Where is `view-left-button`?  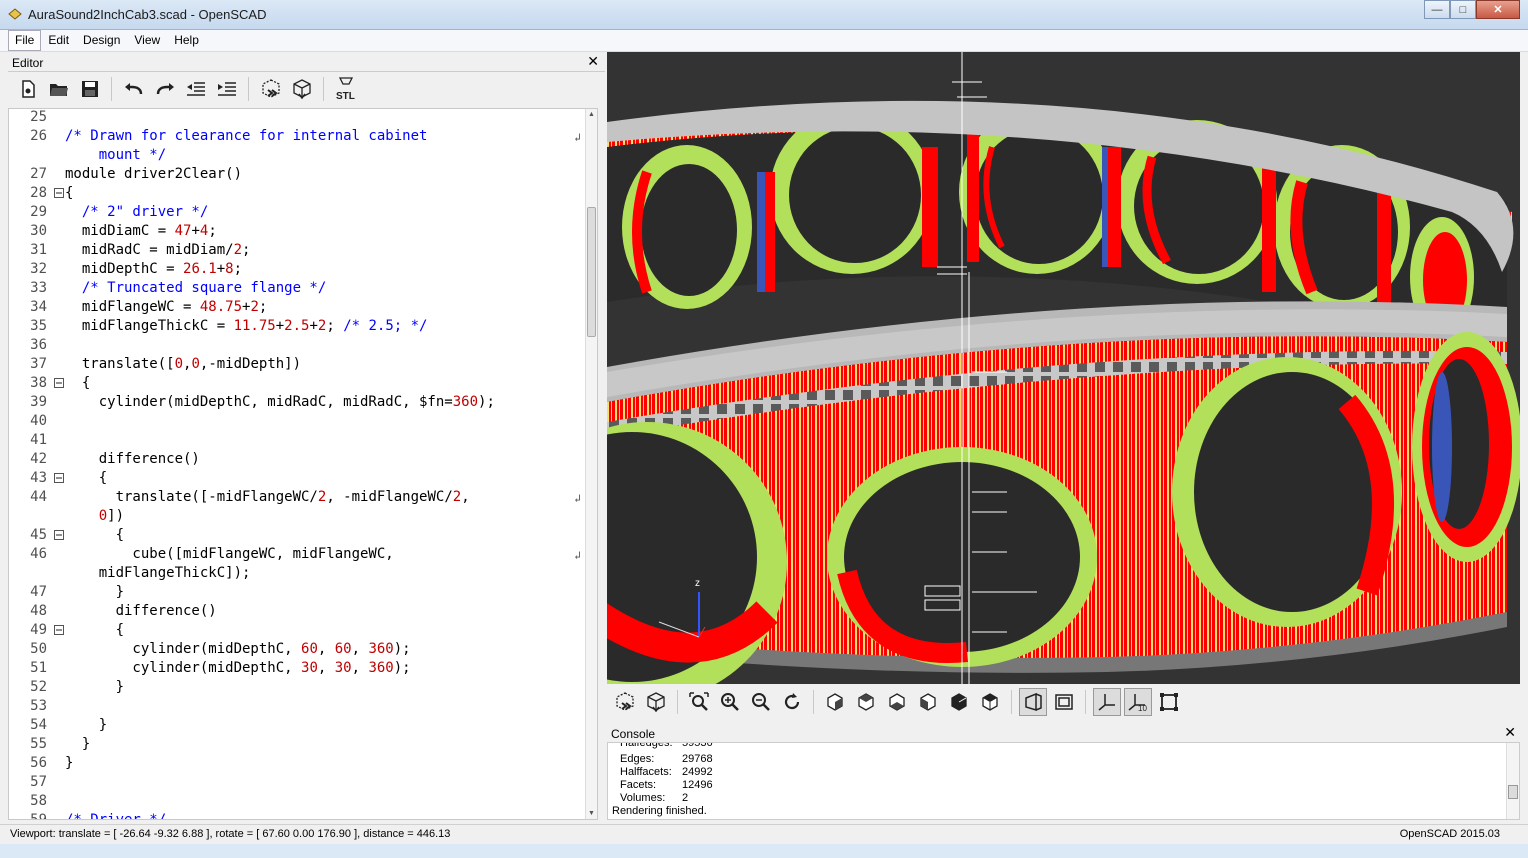 view-left-button is located at coordinates (928, 702).